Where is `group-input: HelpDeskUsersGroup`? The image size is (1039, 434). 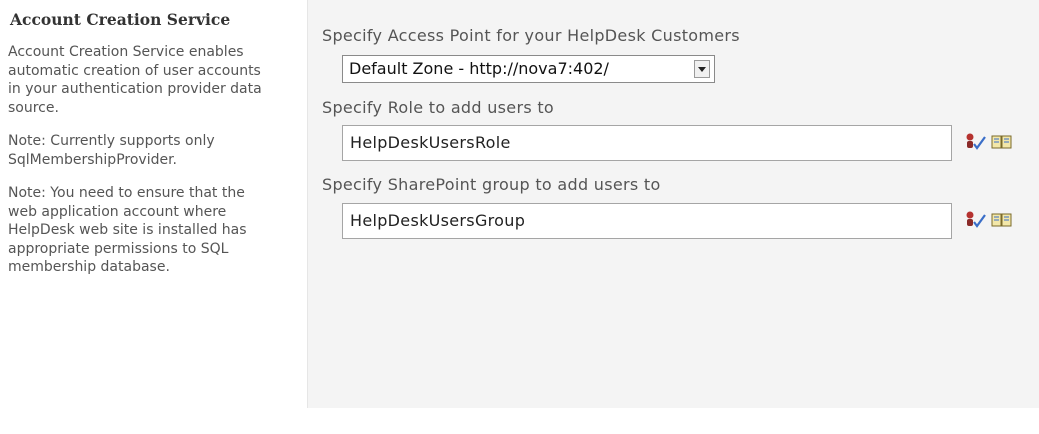
group-input: HelpDeskUsersGroup is located at coordinates (647, 221).